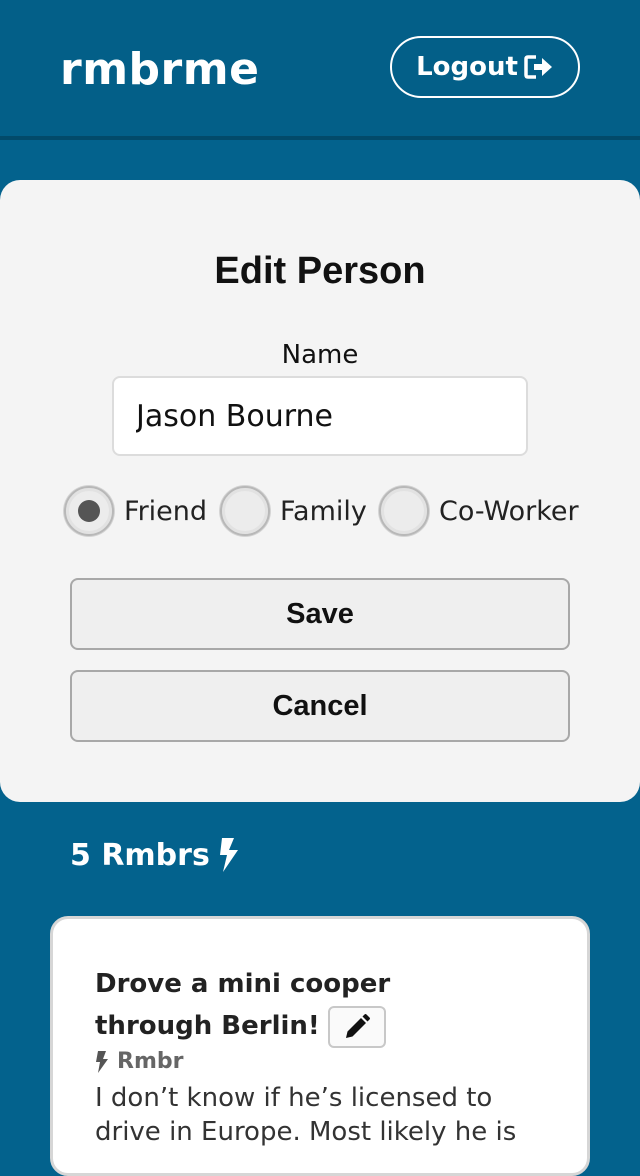 The image size is (640, 1176). What do you see at coordinates (538, 67) in the screenshot?
I see `sign-out-icon` at bounding box center [538, 67].